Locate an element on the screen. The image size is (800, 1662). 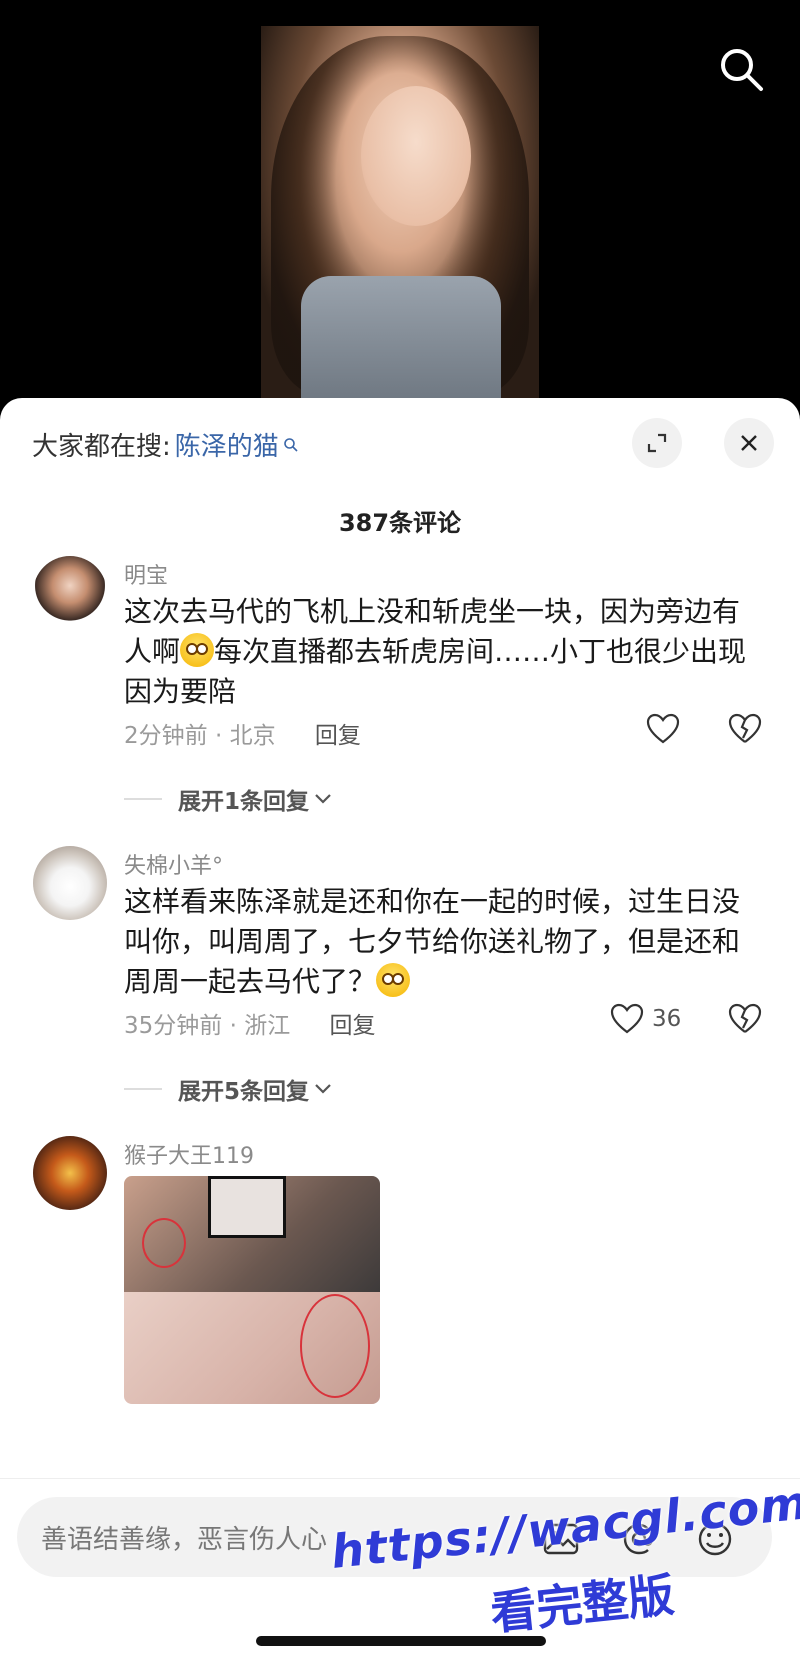
expand-replies-label: 展开1条回复 is located at coordinates (244, 802).